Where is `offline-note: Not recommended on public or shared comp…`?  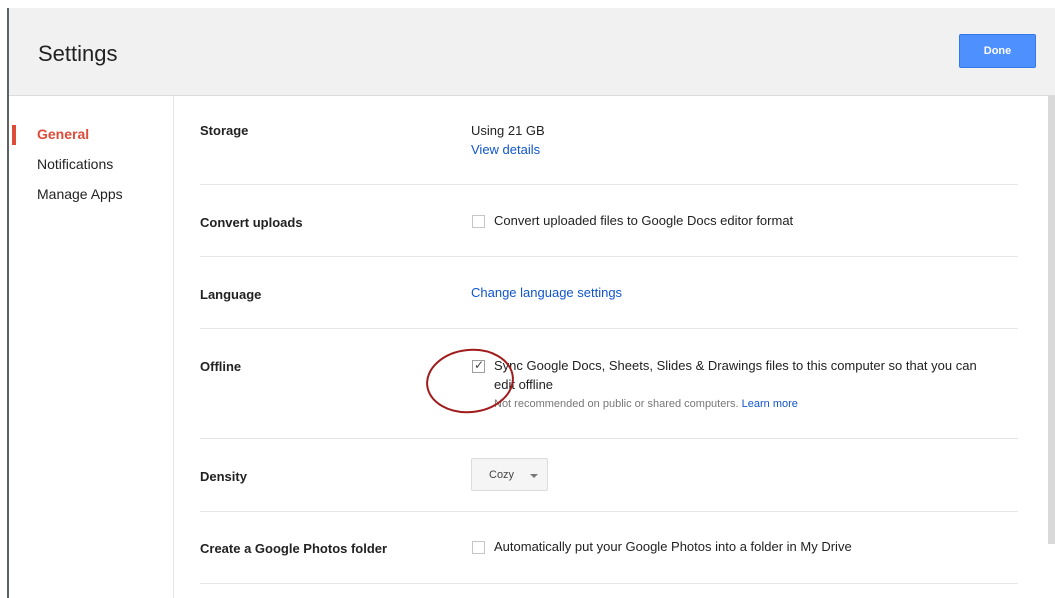
offline-note: Not recommended on public or shared comp… is located at coordinates (646, 404).